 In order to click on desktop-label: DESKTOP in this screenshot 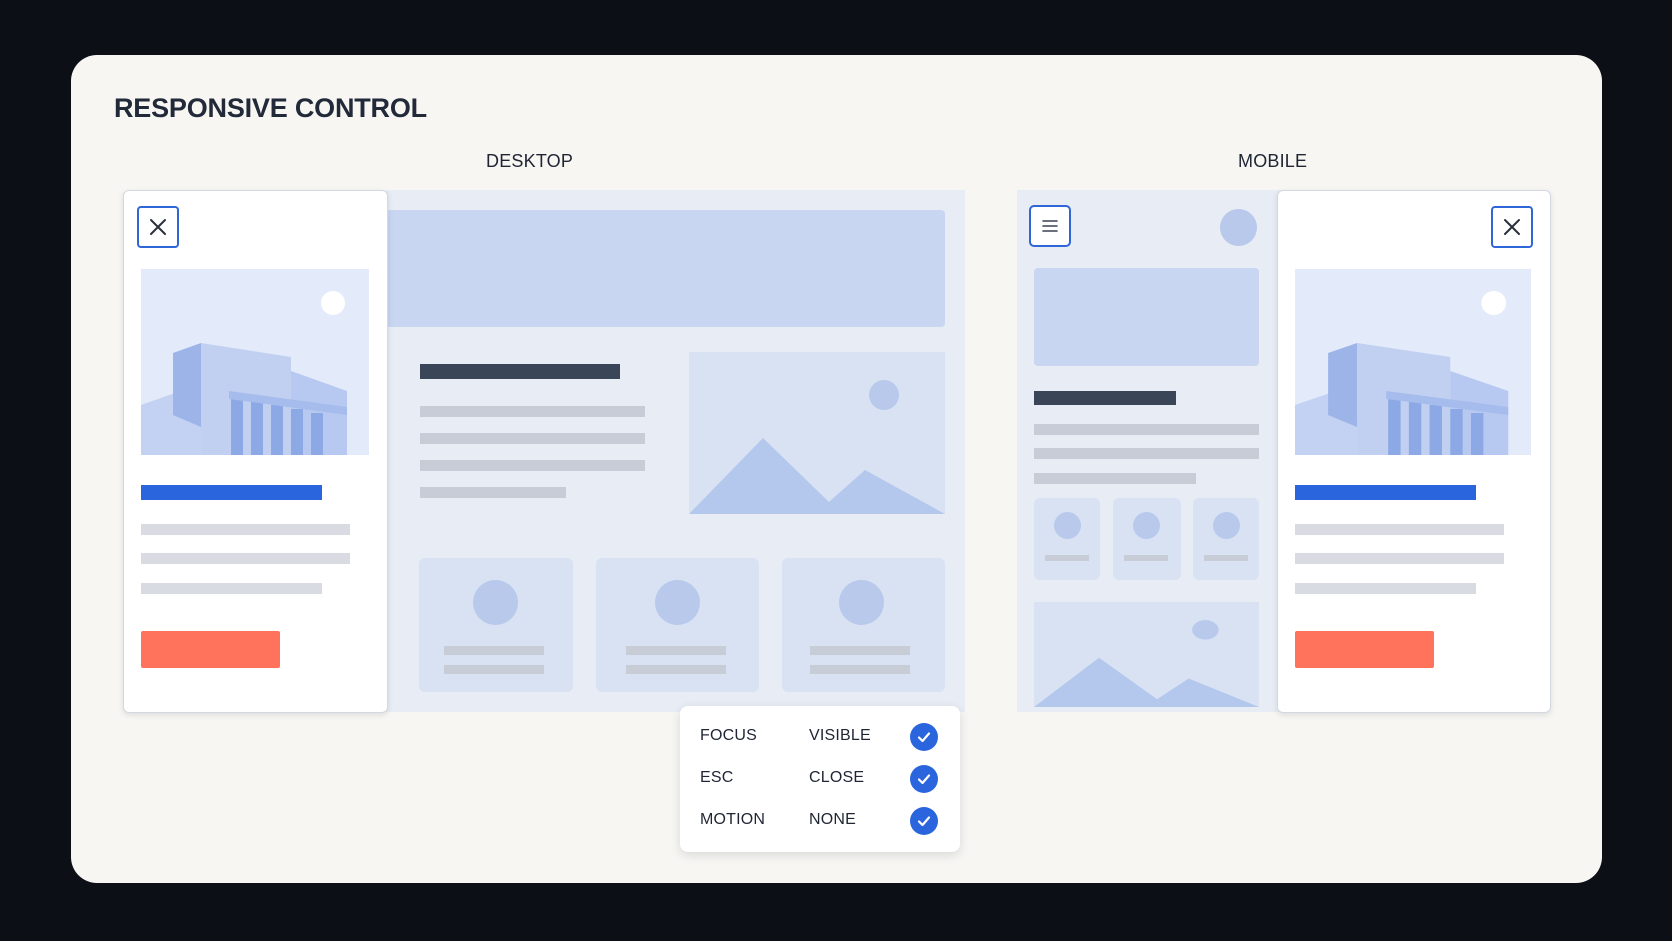, I will do `click(530, 161)`.